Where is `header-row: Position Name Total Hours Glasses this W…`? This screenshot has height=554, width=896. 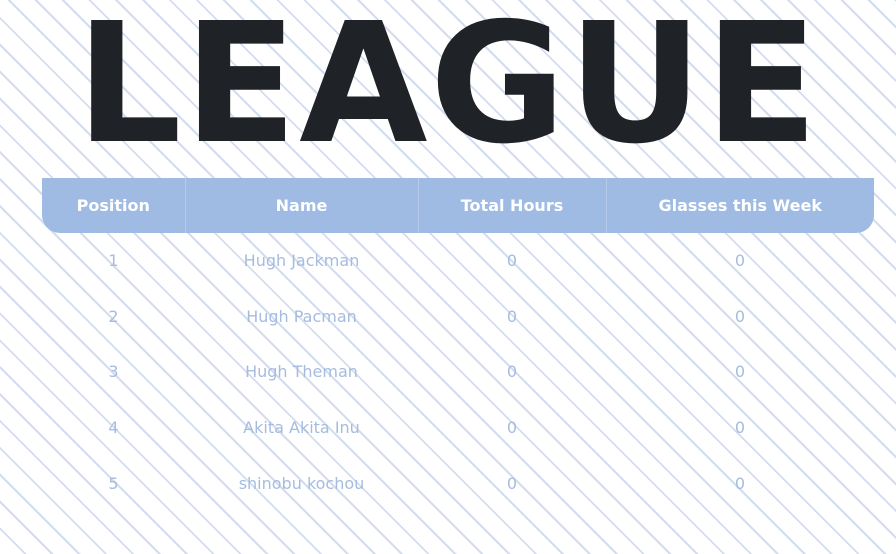 header-row: Position Name Total Hours Glasses this W… is located at coordinates (458, 205).